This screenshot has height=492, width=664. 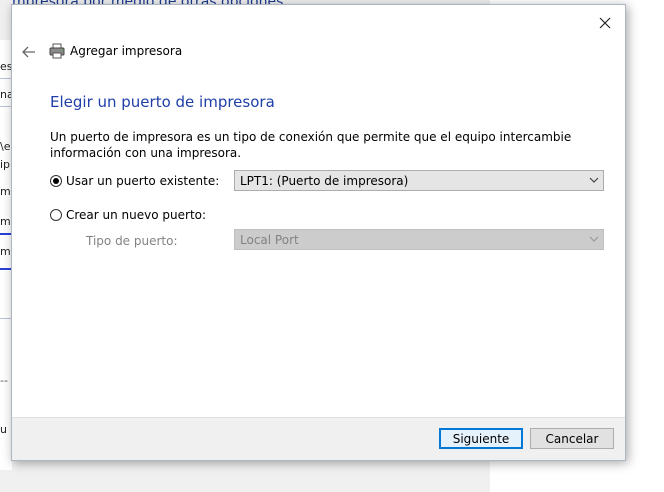 I want to click on use-existing-port-label: Usar un puerto existente:, so click(x=143, y=181).